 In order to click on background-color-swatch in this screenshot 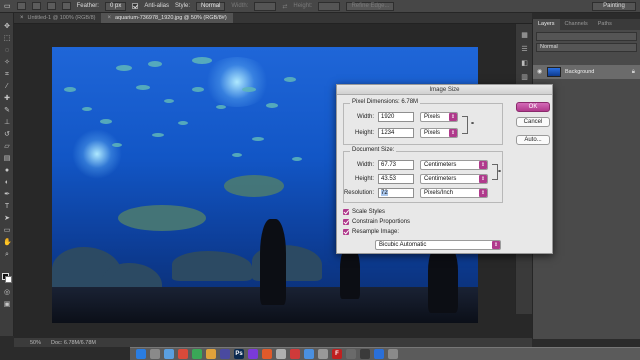, I will do `click(8, 279)`.